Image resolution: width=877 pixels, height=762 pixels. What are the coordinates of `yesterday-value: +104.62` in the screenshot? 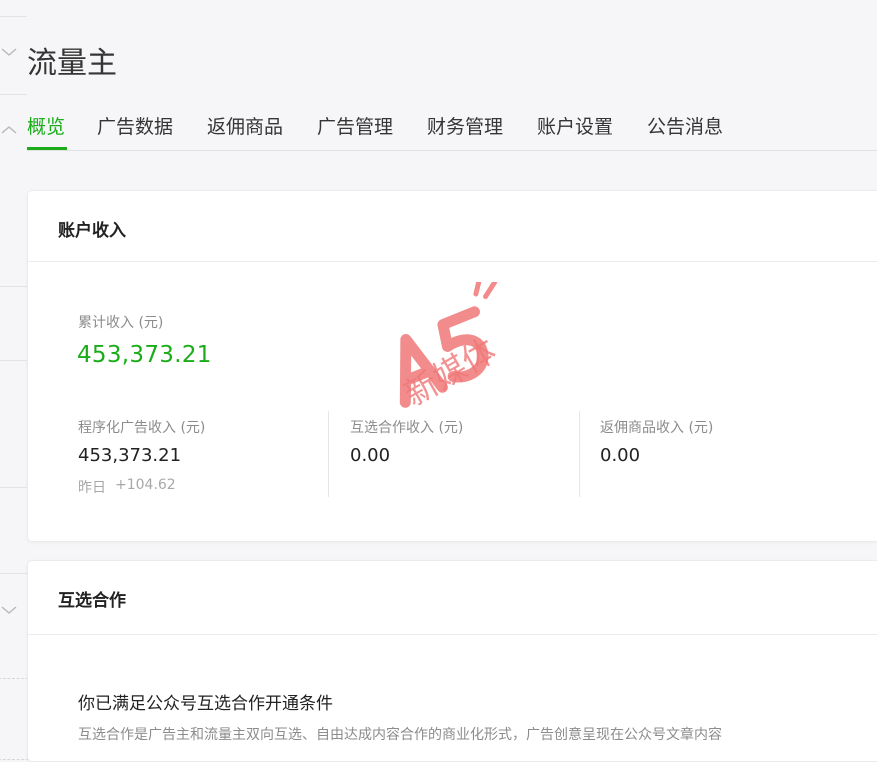 It's located at (145, 485).